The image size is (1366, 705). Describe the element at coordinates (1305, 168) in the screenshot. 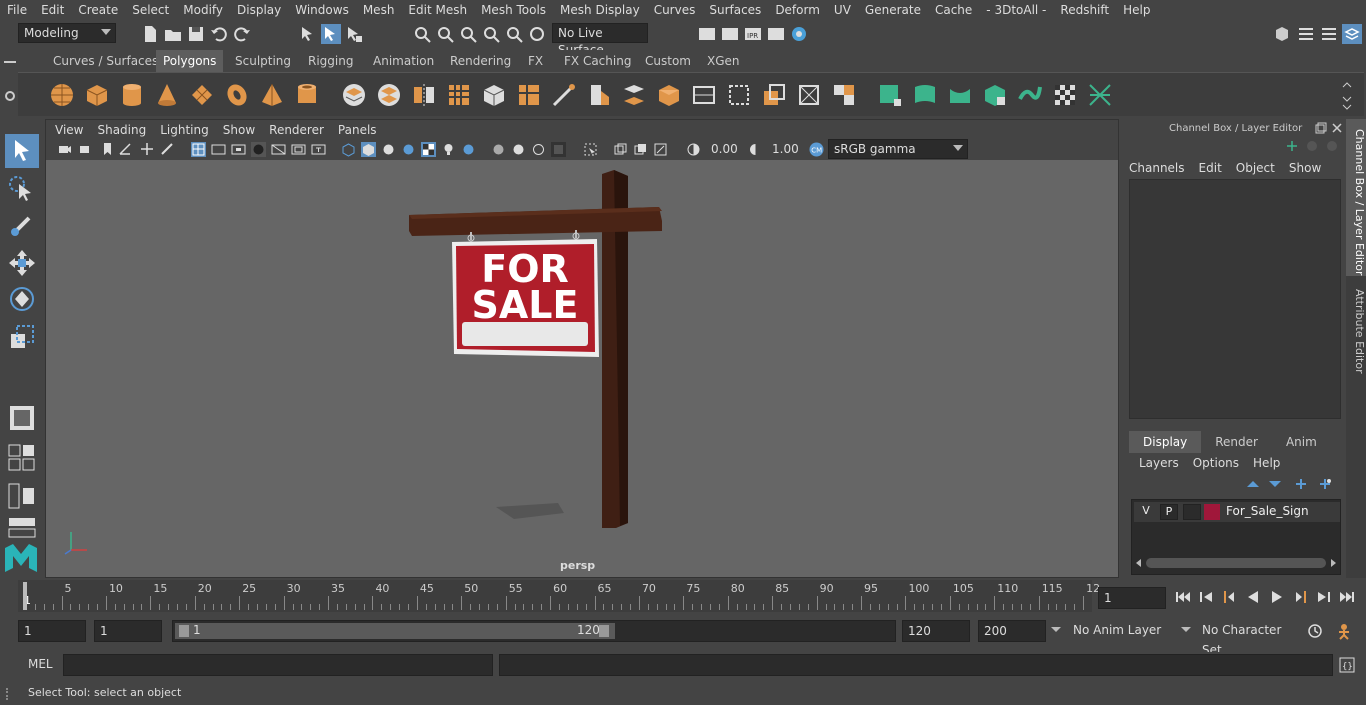

I see `channel-menu-show: Show` at that location.